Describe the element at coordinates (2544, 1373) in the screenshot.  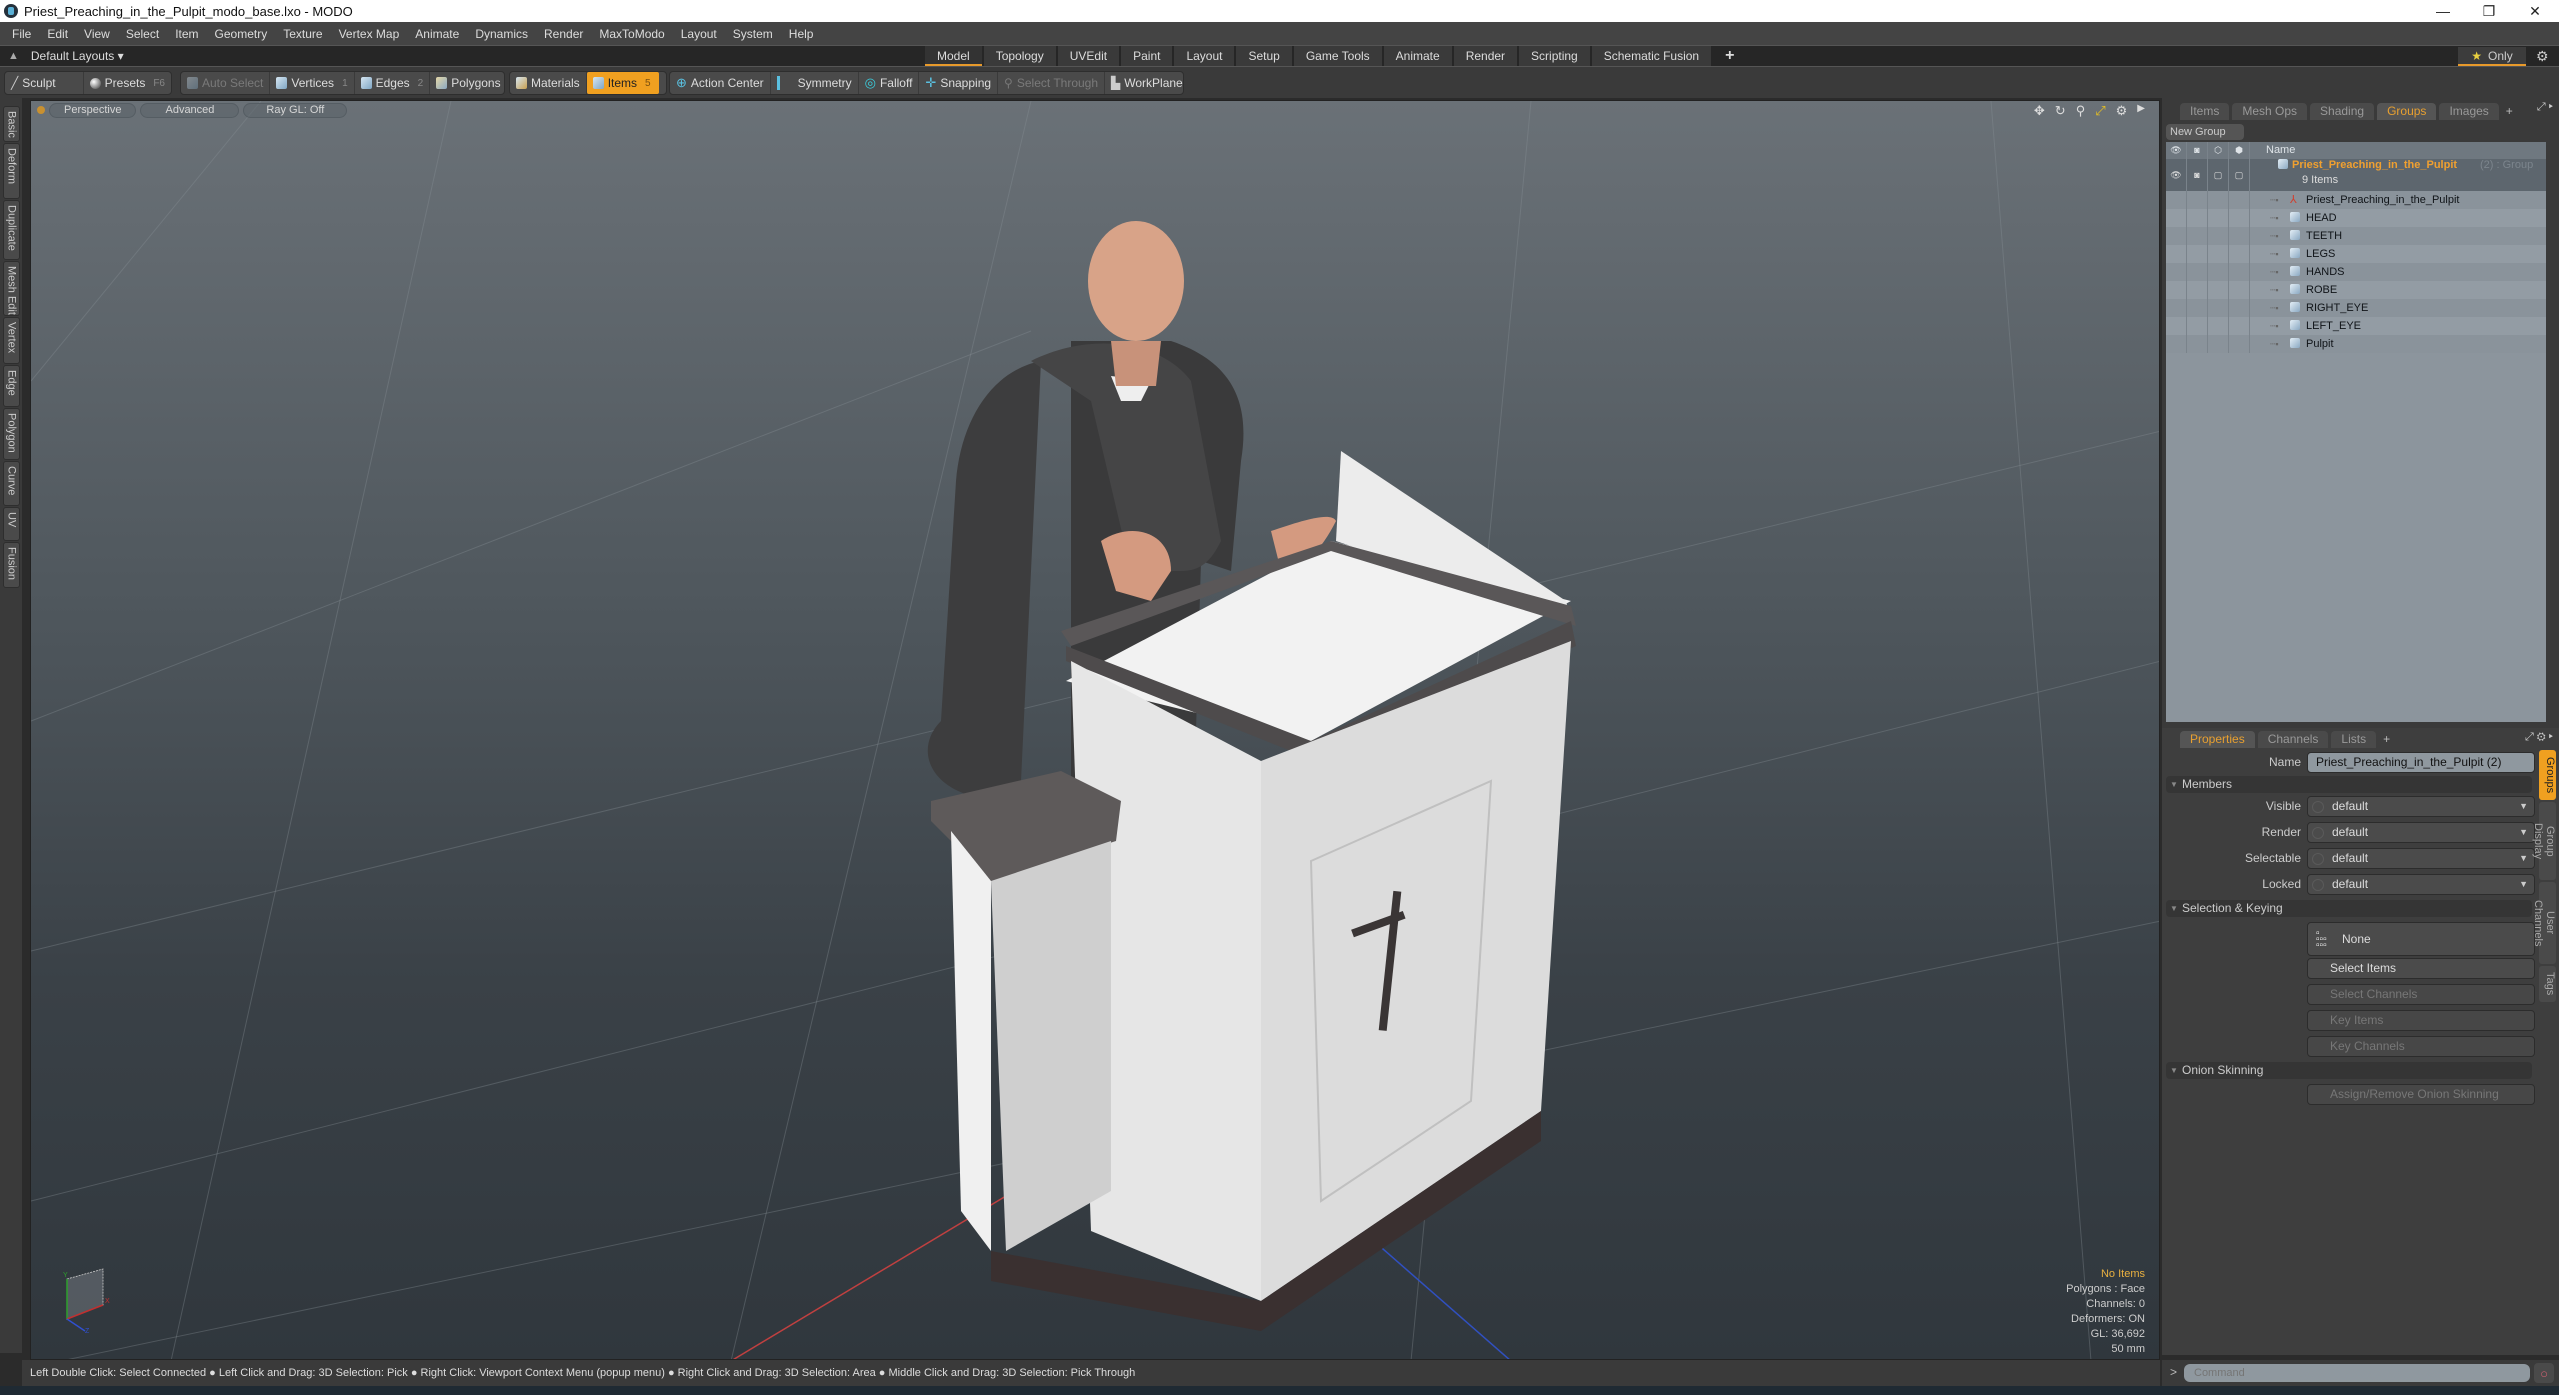
I see `command-record-icon: ○` at that location.